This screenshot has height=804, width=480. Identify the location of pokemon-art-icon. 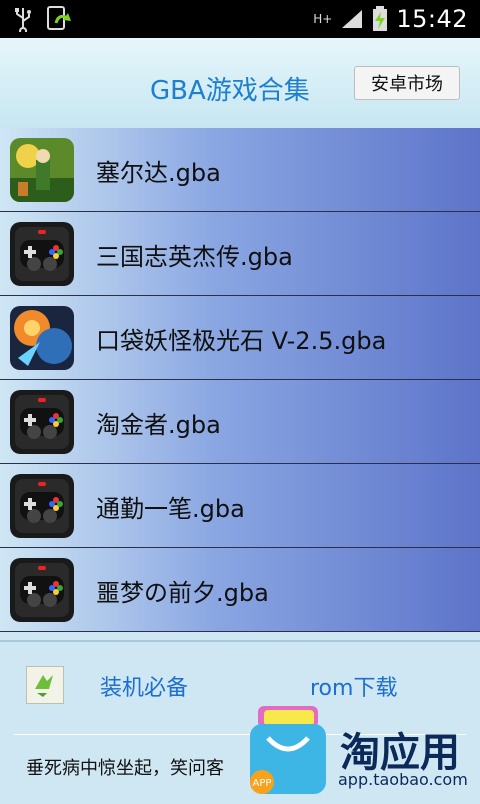
(42, 338).